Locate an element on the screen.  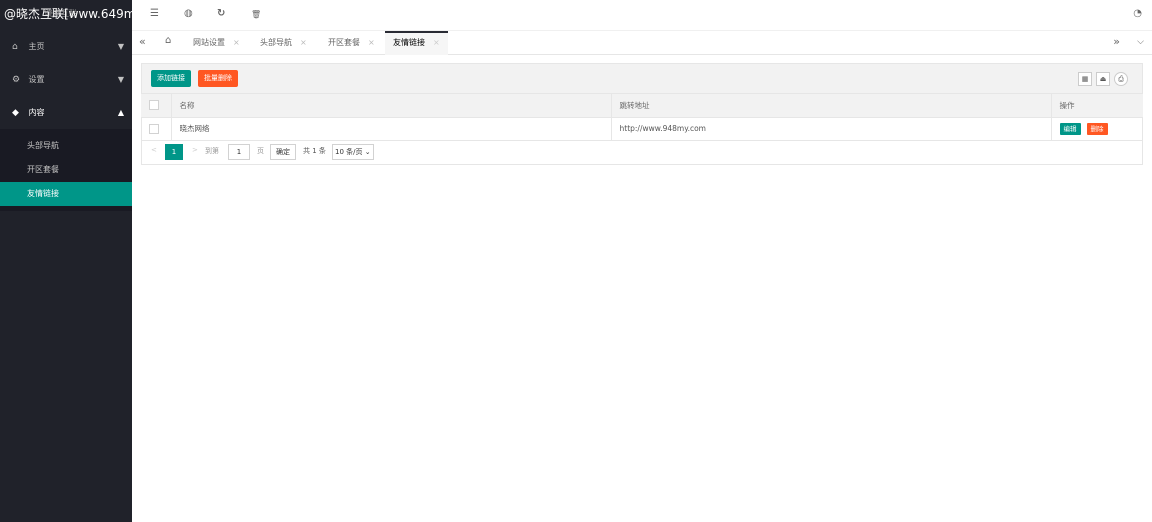
page-number-input: 1 is located at coordinates (239, 152).